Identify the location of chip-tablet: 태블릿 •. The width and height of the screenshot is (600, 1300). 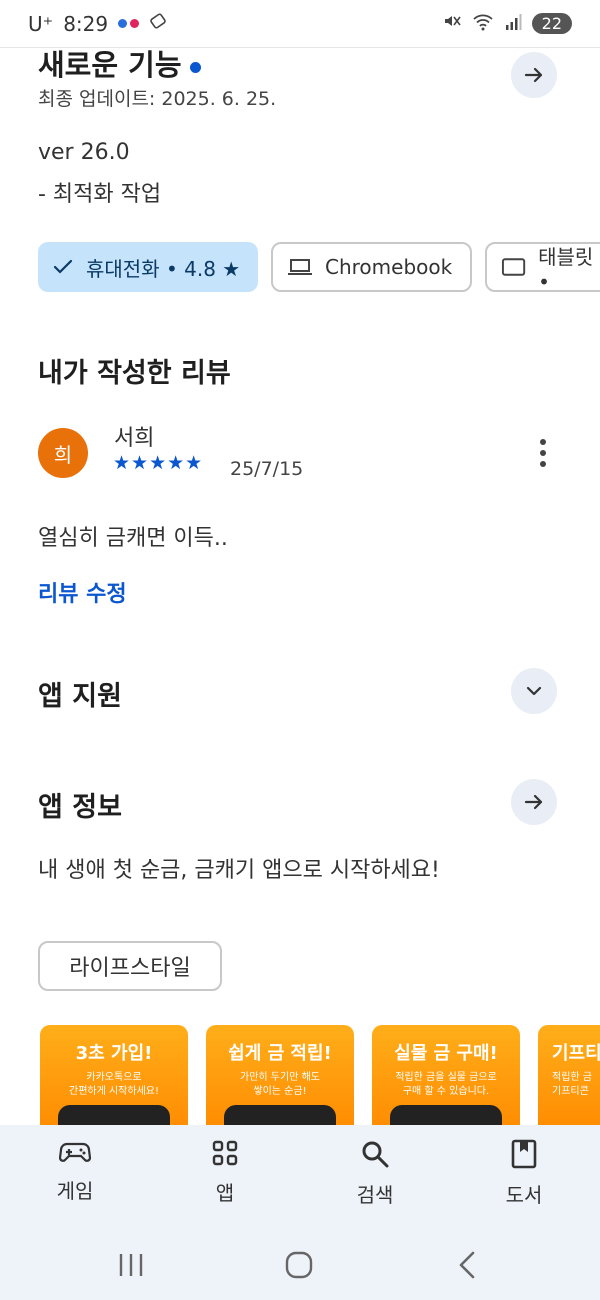
(542, 268).